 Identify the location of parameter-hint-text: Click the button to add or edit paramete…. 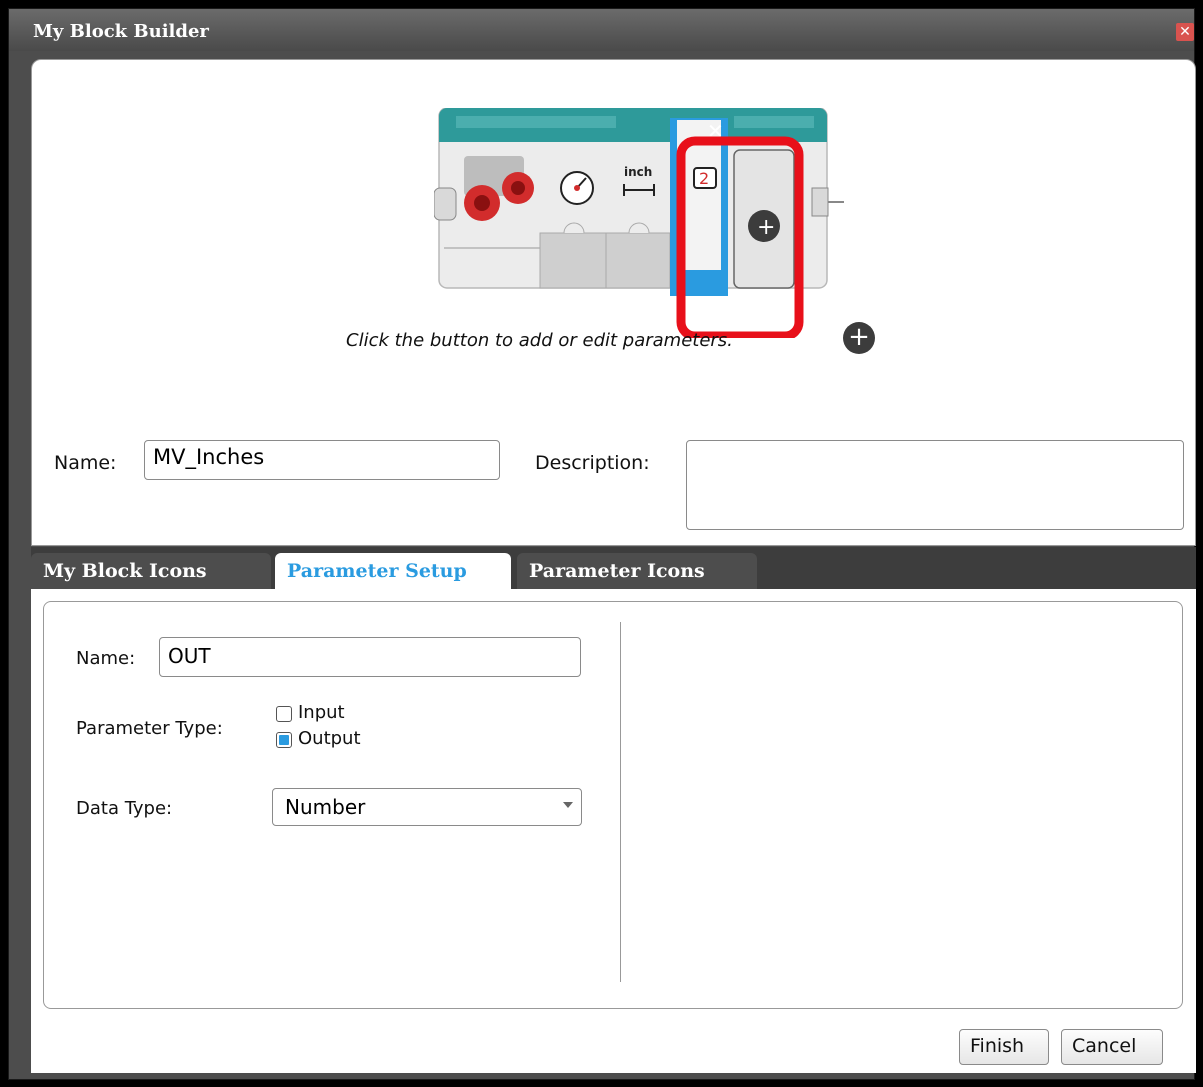
(539, 340).